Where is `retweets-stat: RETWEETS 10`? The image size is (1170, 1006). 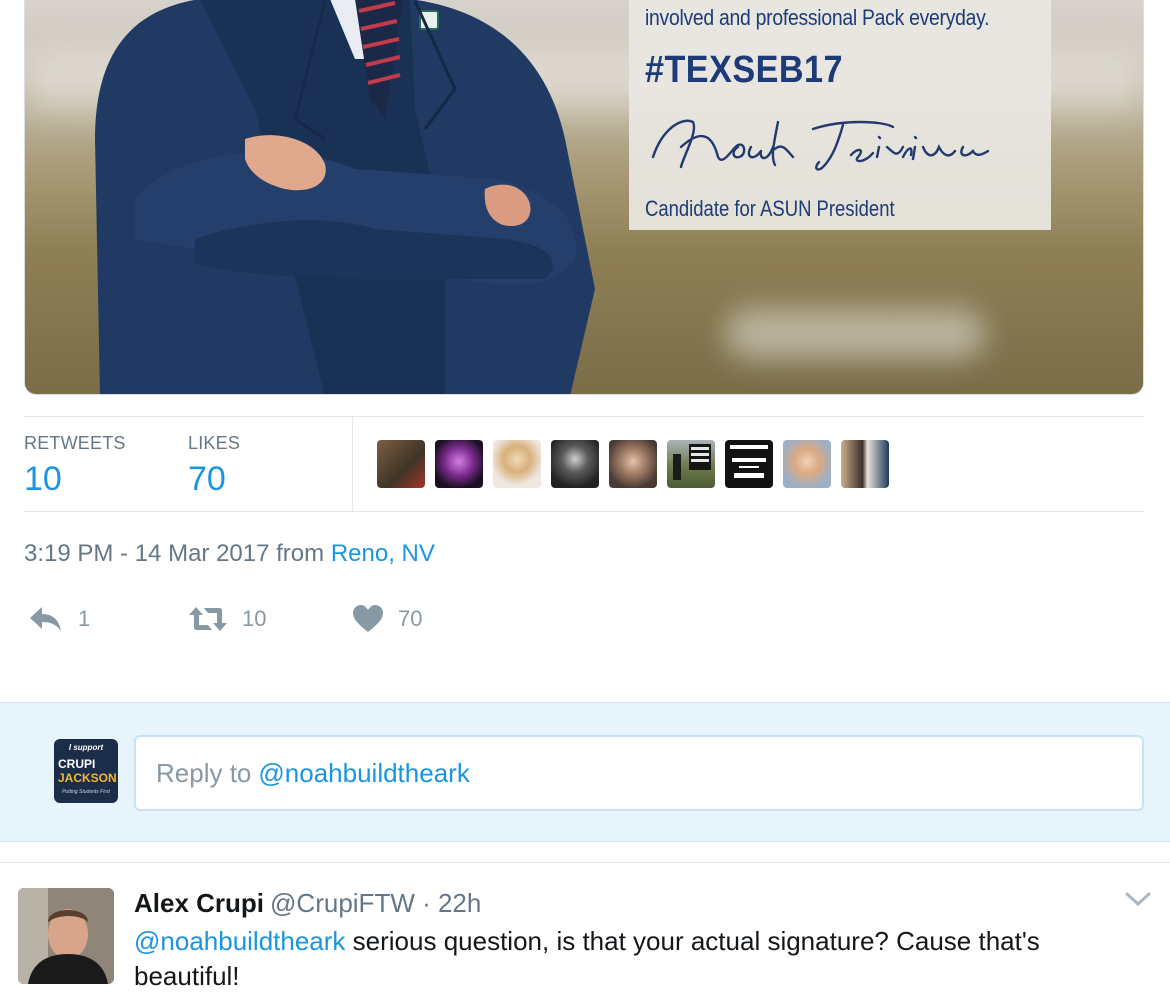
retweets-stat: RETWEETS 10 is located at coordinates (75, 466).